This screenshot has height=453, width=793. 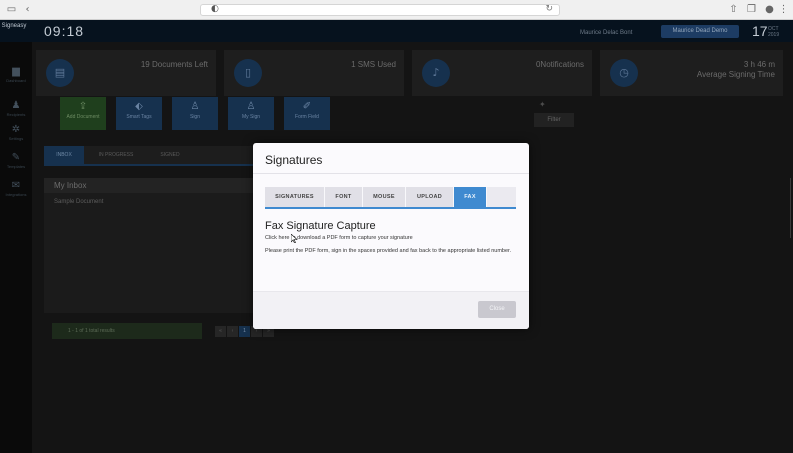 What do you see at coordinates (244, 331) in the screenshot?
I see `page-1-button: 1` at bounding box center [244, 331].